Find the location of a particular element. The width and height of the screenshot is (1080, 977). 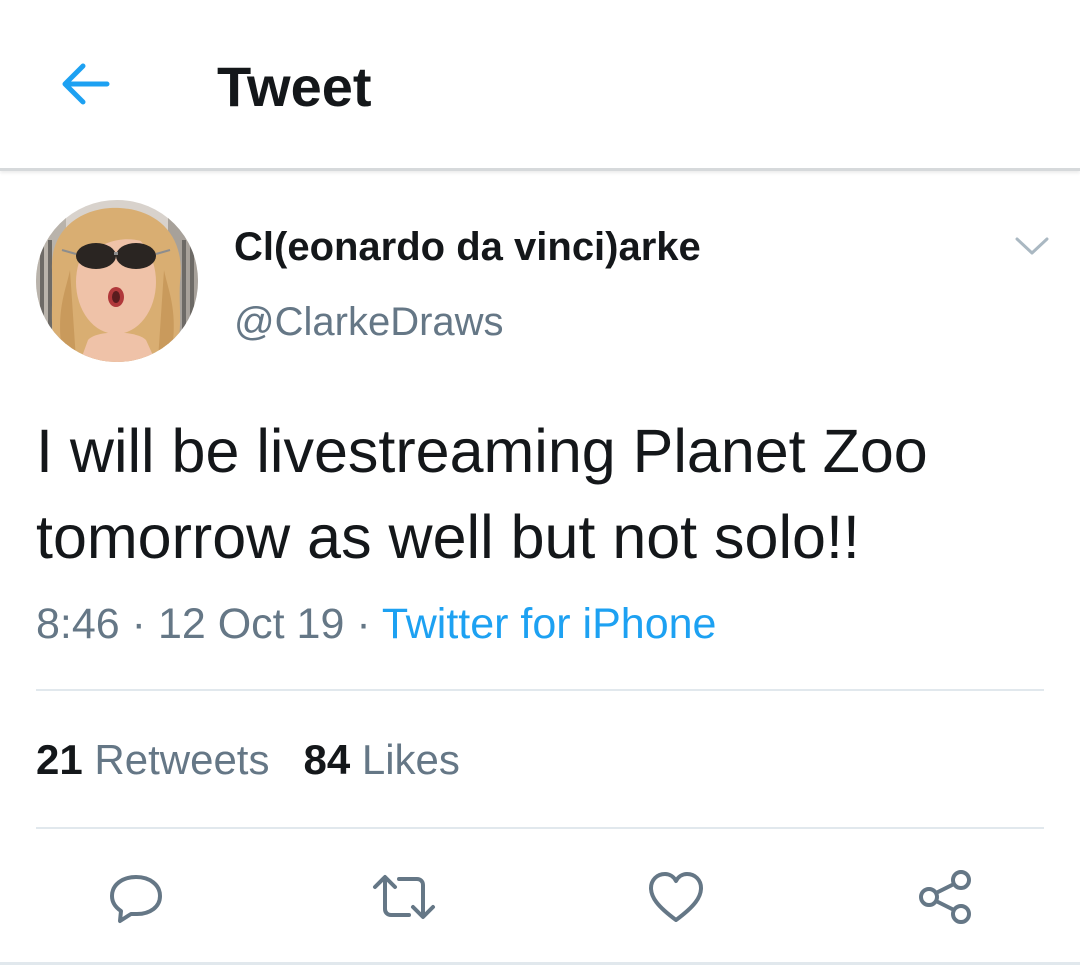

avatar is located at coordinates (117, 281).